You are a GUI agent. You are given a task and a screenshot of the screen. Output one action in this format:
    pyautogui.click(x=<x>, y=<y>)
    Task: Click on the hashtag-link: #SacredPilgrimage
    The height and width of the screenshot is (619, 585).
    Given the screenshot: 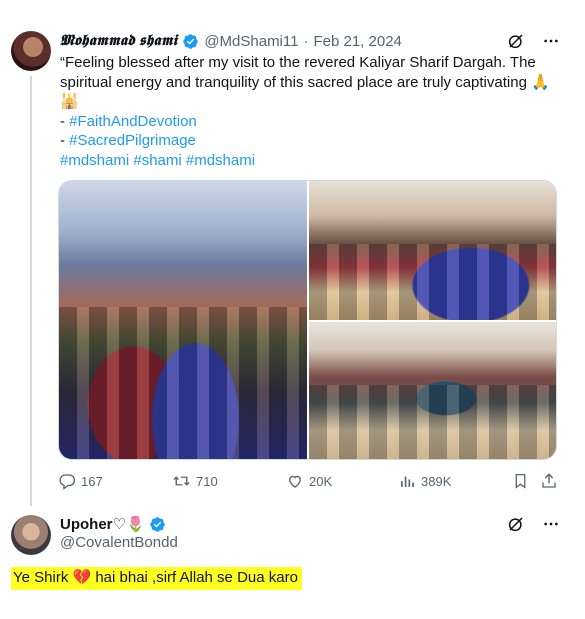 What is the action you would take?
    pyautogui.click(x=132, y=140)
    